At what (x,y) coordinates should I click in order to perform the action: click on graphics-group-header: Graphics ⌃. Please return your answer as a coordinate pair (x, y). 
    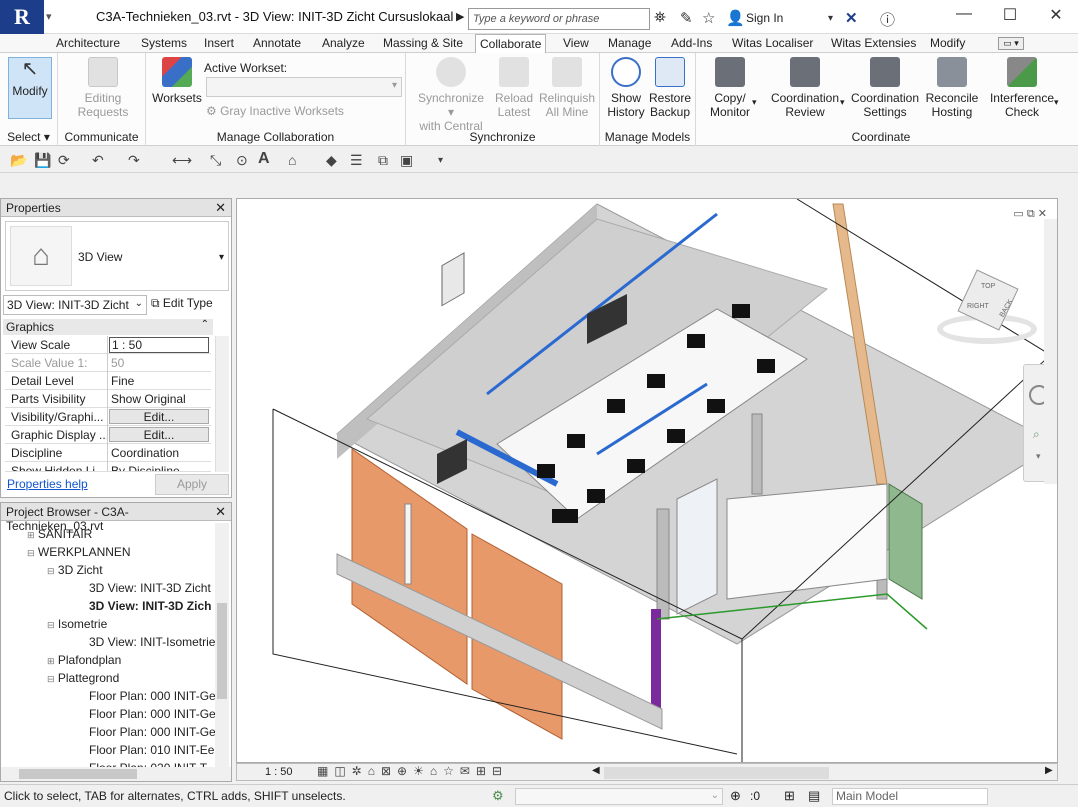
    Looking at the image, I should click on (108, 327).